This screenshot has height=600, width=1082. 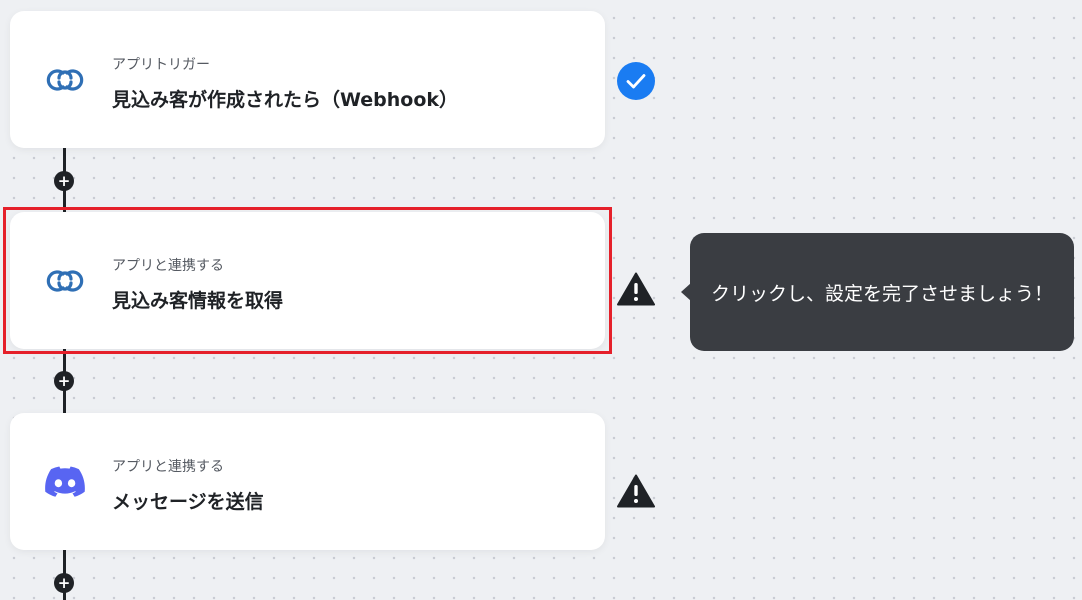 I want to click on status-completed, so click(x=636, y=81).